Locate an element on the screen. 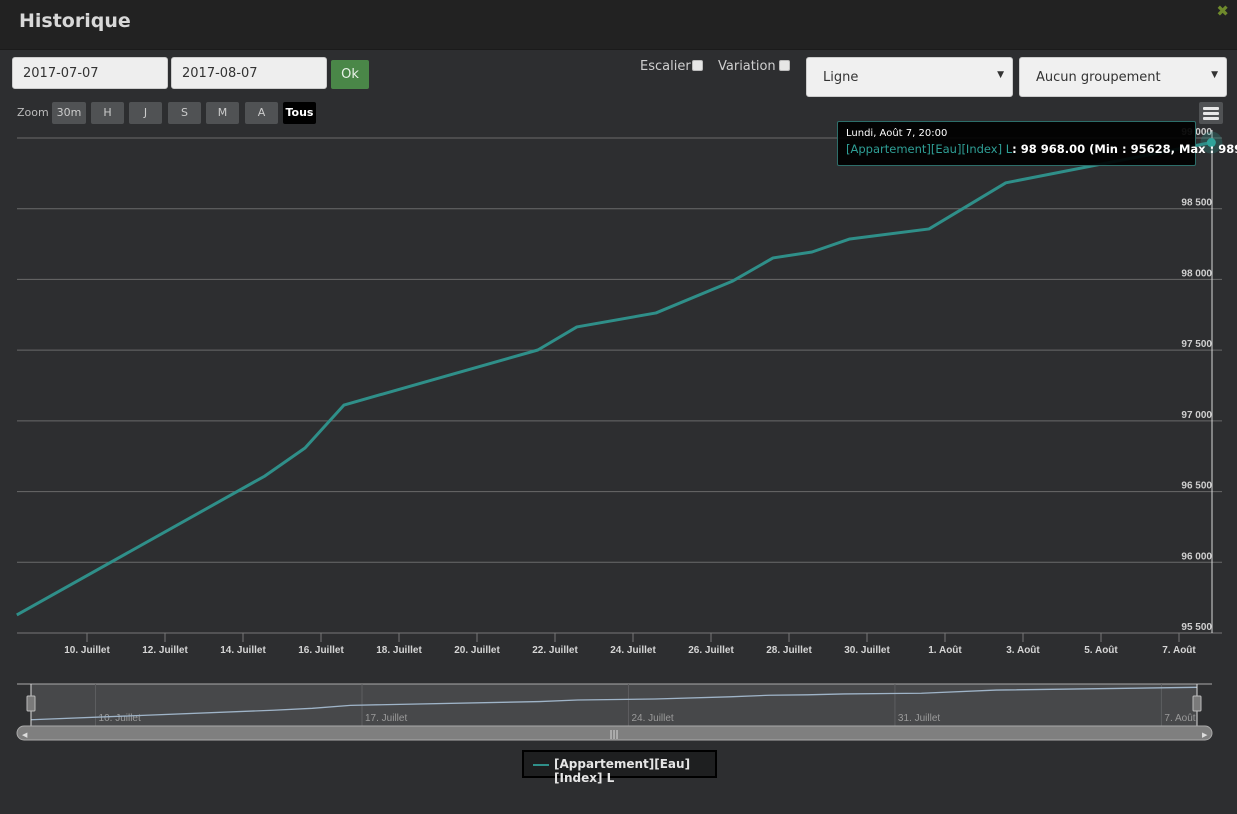 The image size is (1237, 814). tooltip-value: : 98 968.00 (Min : 95628, Max : 98968) is located at coordinates (1124, 149).